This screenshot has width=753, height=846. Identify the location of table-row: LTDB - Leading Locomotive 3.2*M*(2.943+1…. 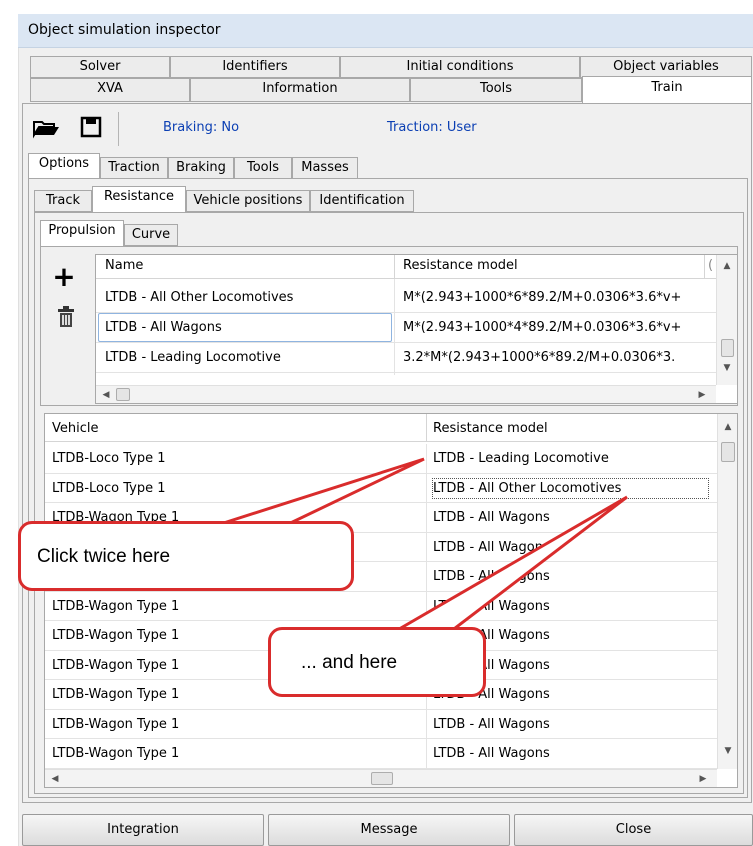
(406, 357).